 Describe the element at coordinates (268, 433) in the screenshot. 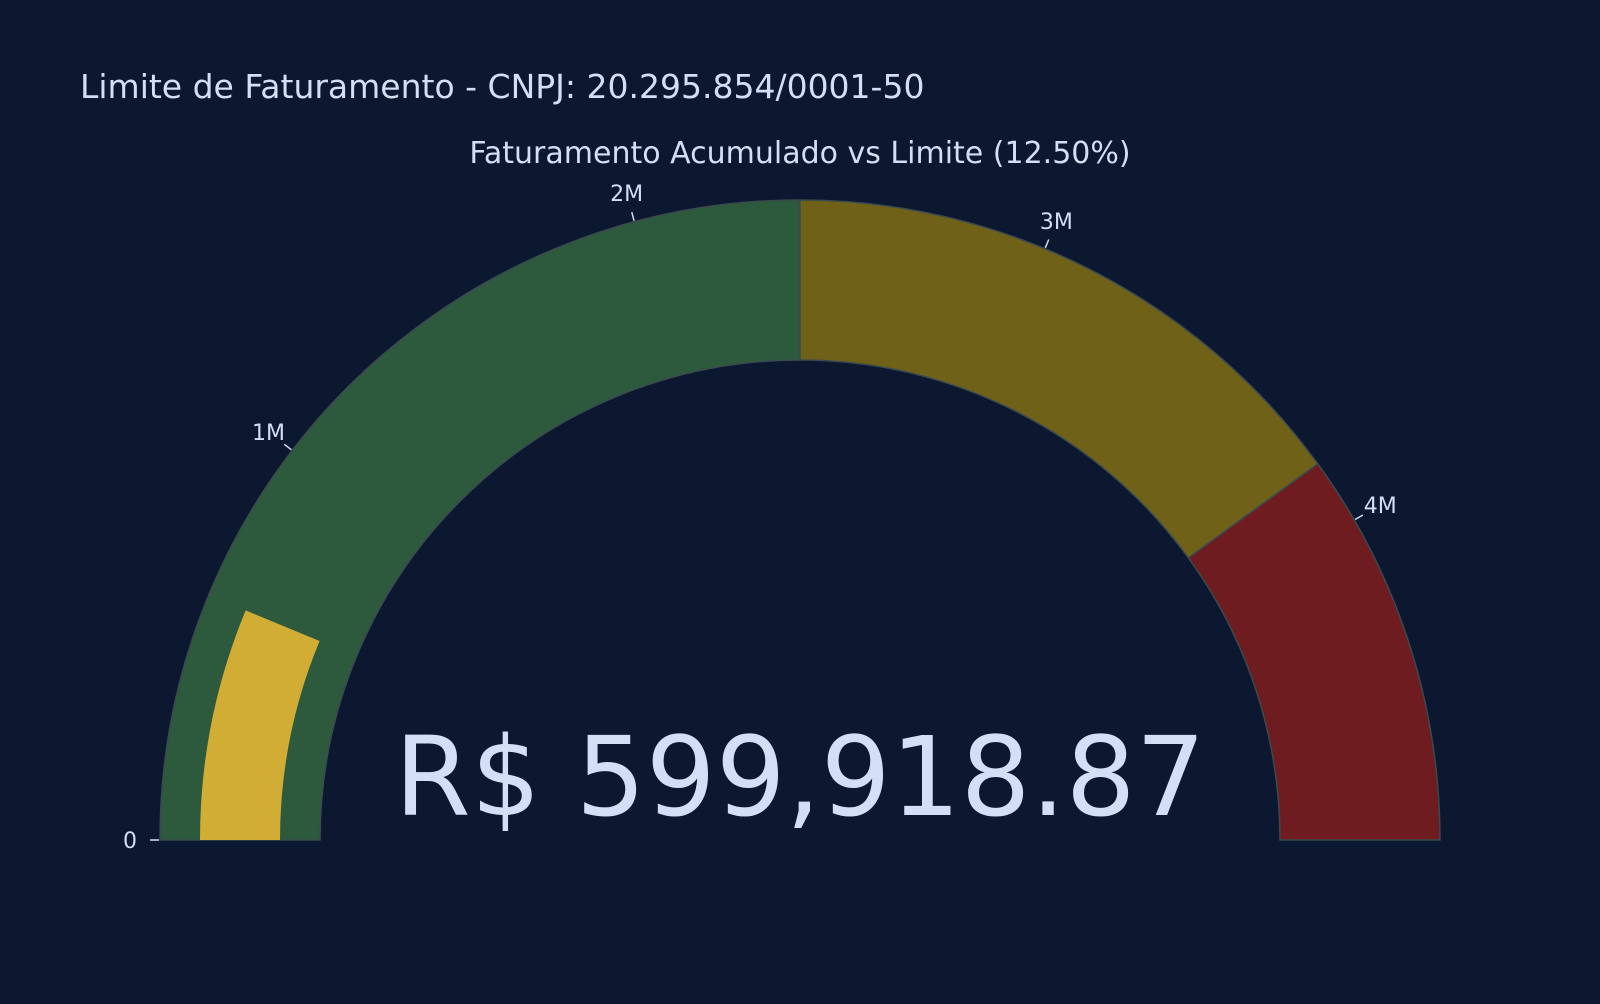

I see `gauge-tick-label-1: 1M` at that location.